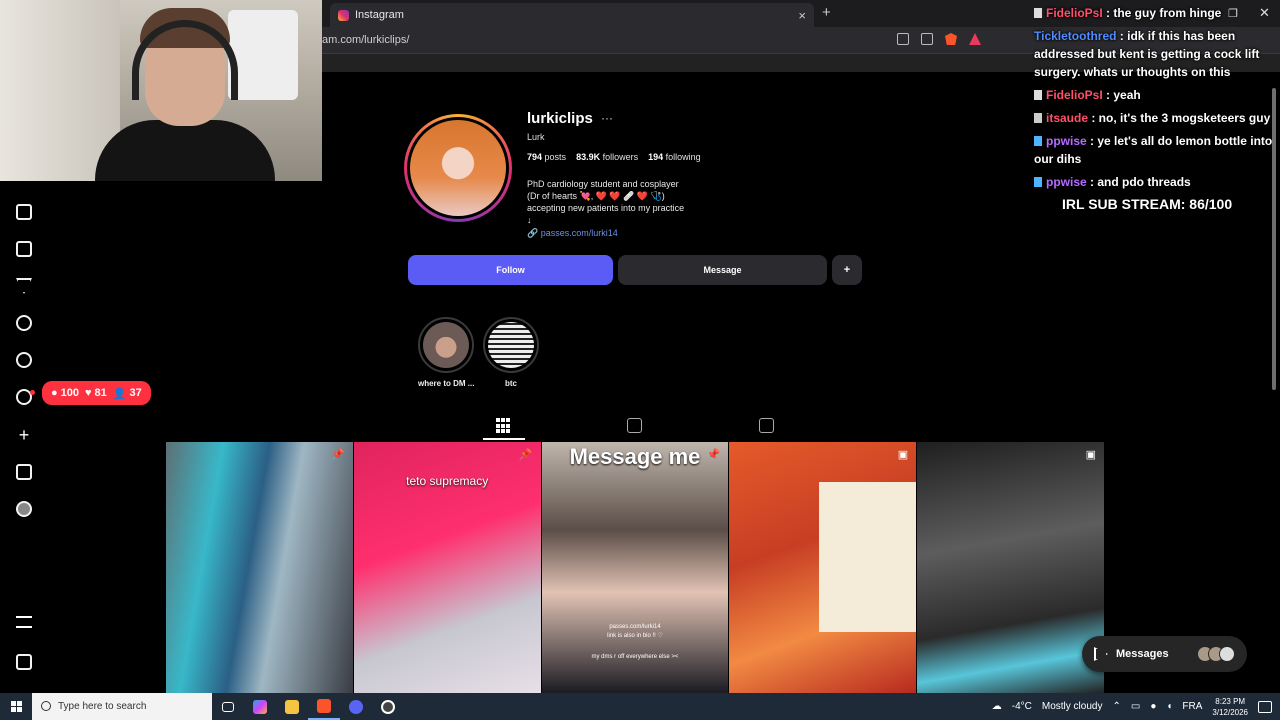  I want to click on post-thumbnail: 📌, so click(259, 567).